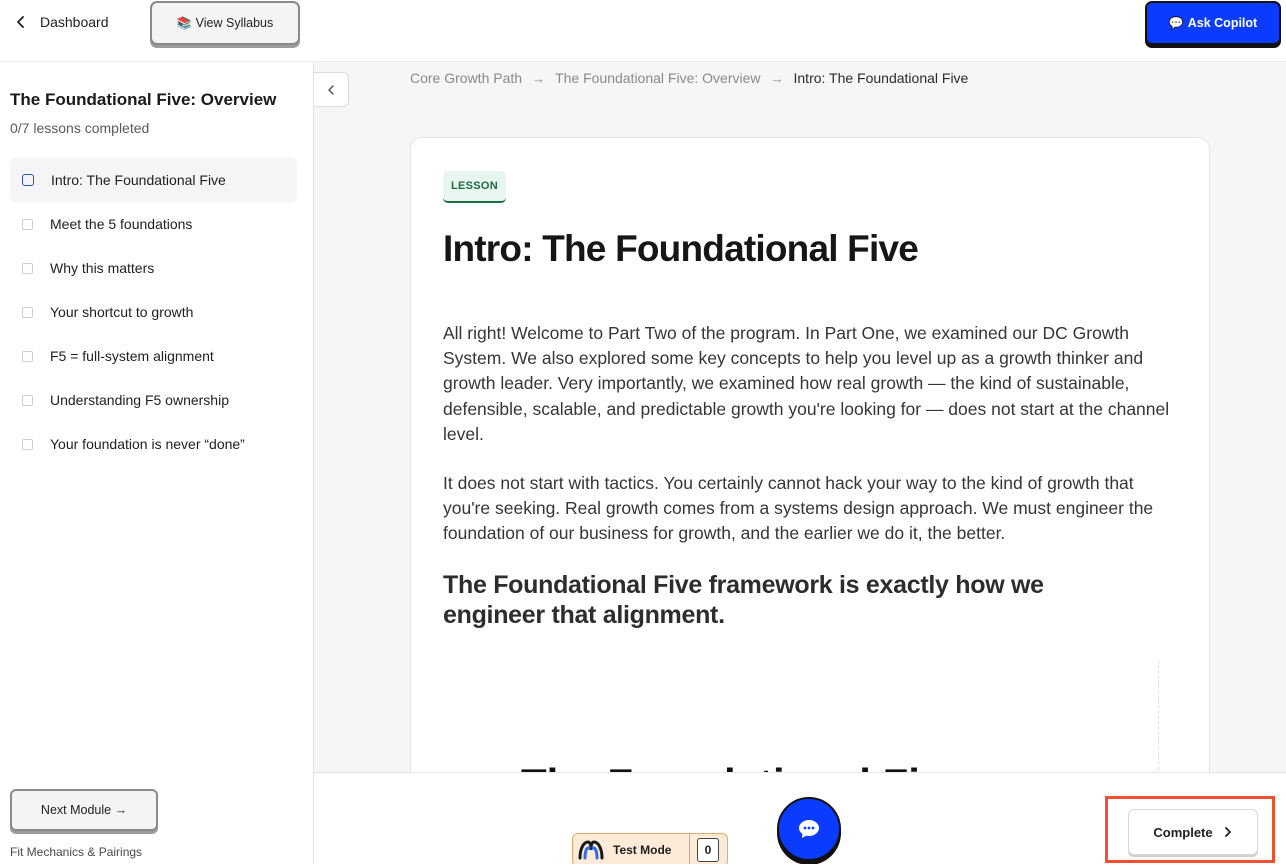  Describe the element at coordinates (466, 78) in the screenshot. I see `breadcrumb-item-path: Core Growth Path` at that location.